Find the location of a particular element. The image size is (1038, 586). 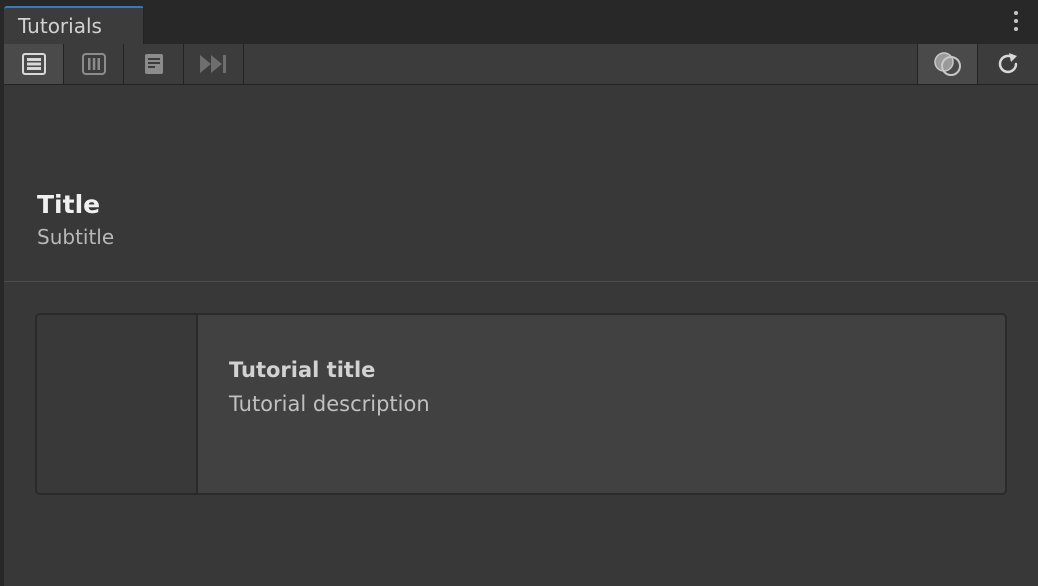

tab-tutorials: Tutorials is located at coordinates (74, 25).